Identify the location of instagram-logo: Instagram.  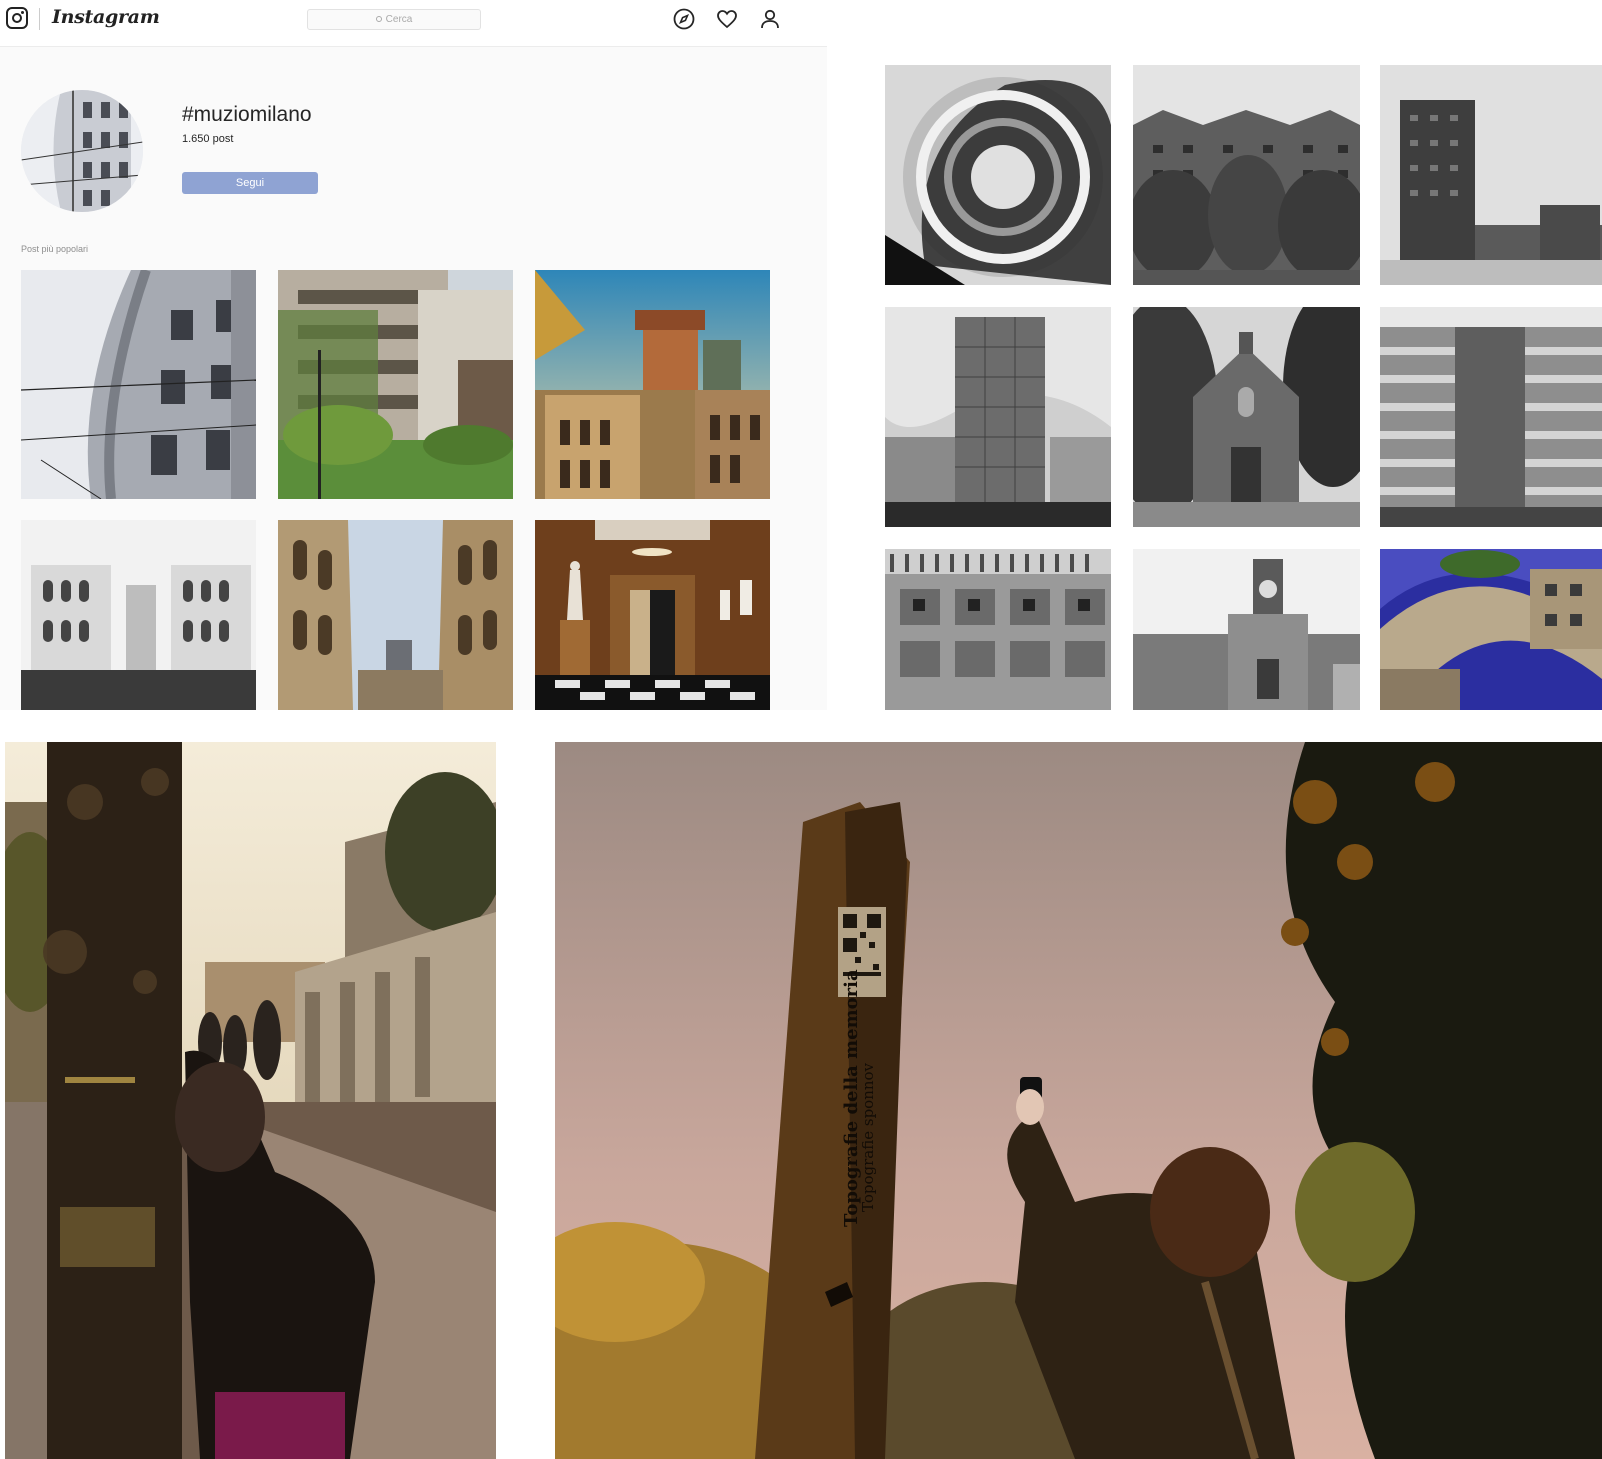
(106, 17).